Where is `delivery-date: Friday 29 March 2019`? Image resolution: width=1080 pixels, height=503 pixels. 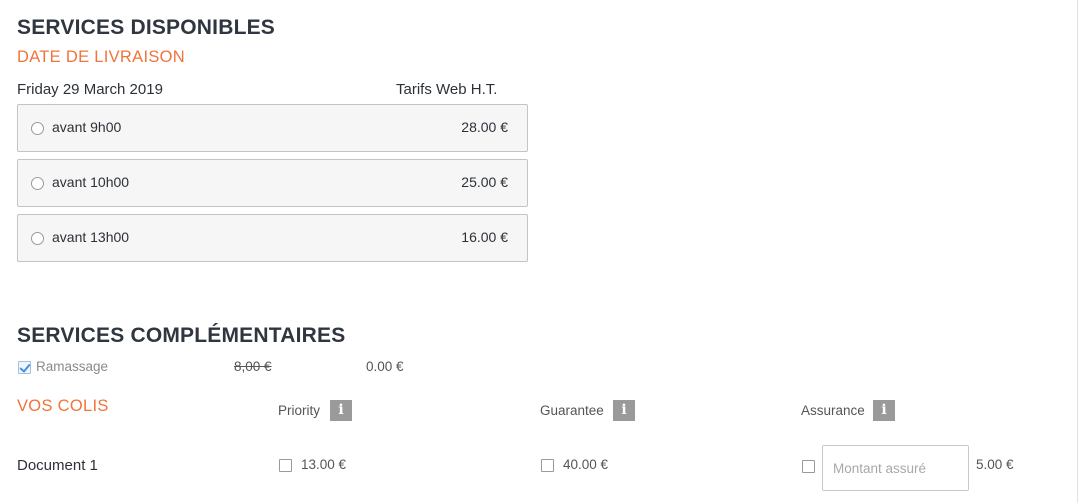
delivery-date: Friday 29 March 2019 is located at coordinates (90, 89).